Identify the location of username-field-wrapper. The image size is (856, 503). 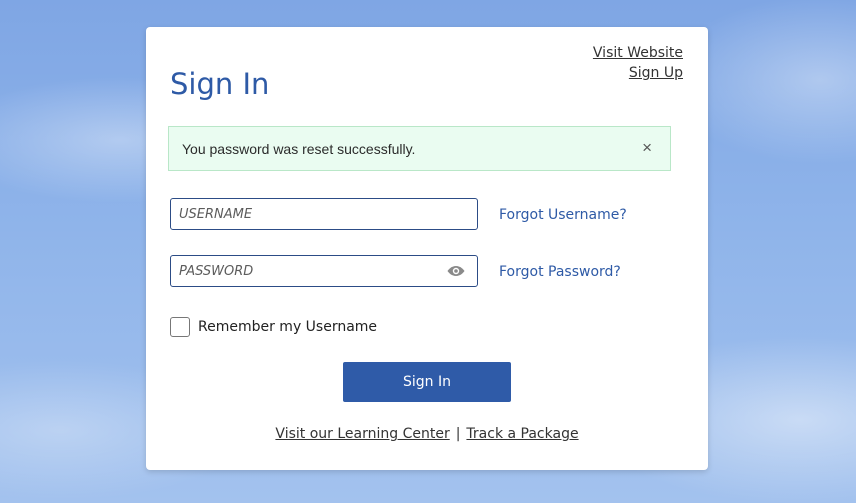
(324, 214).